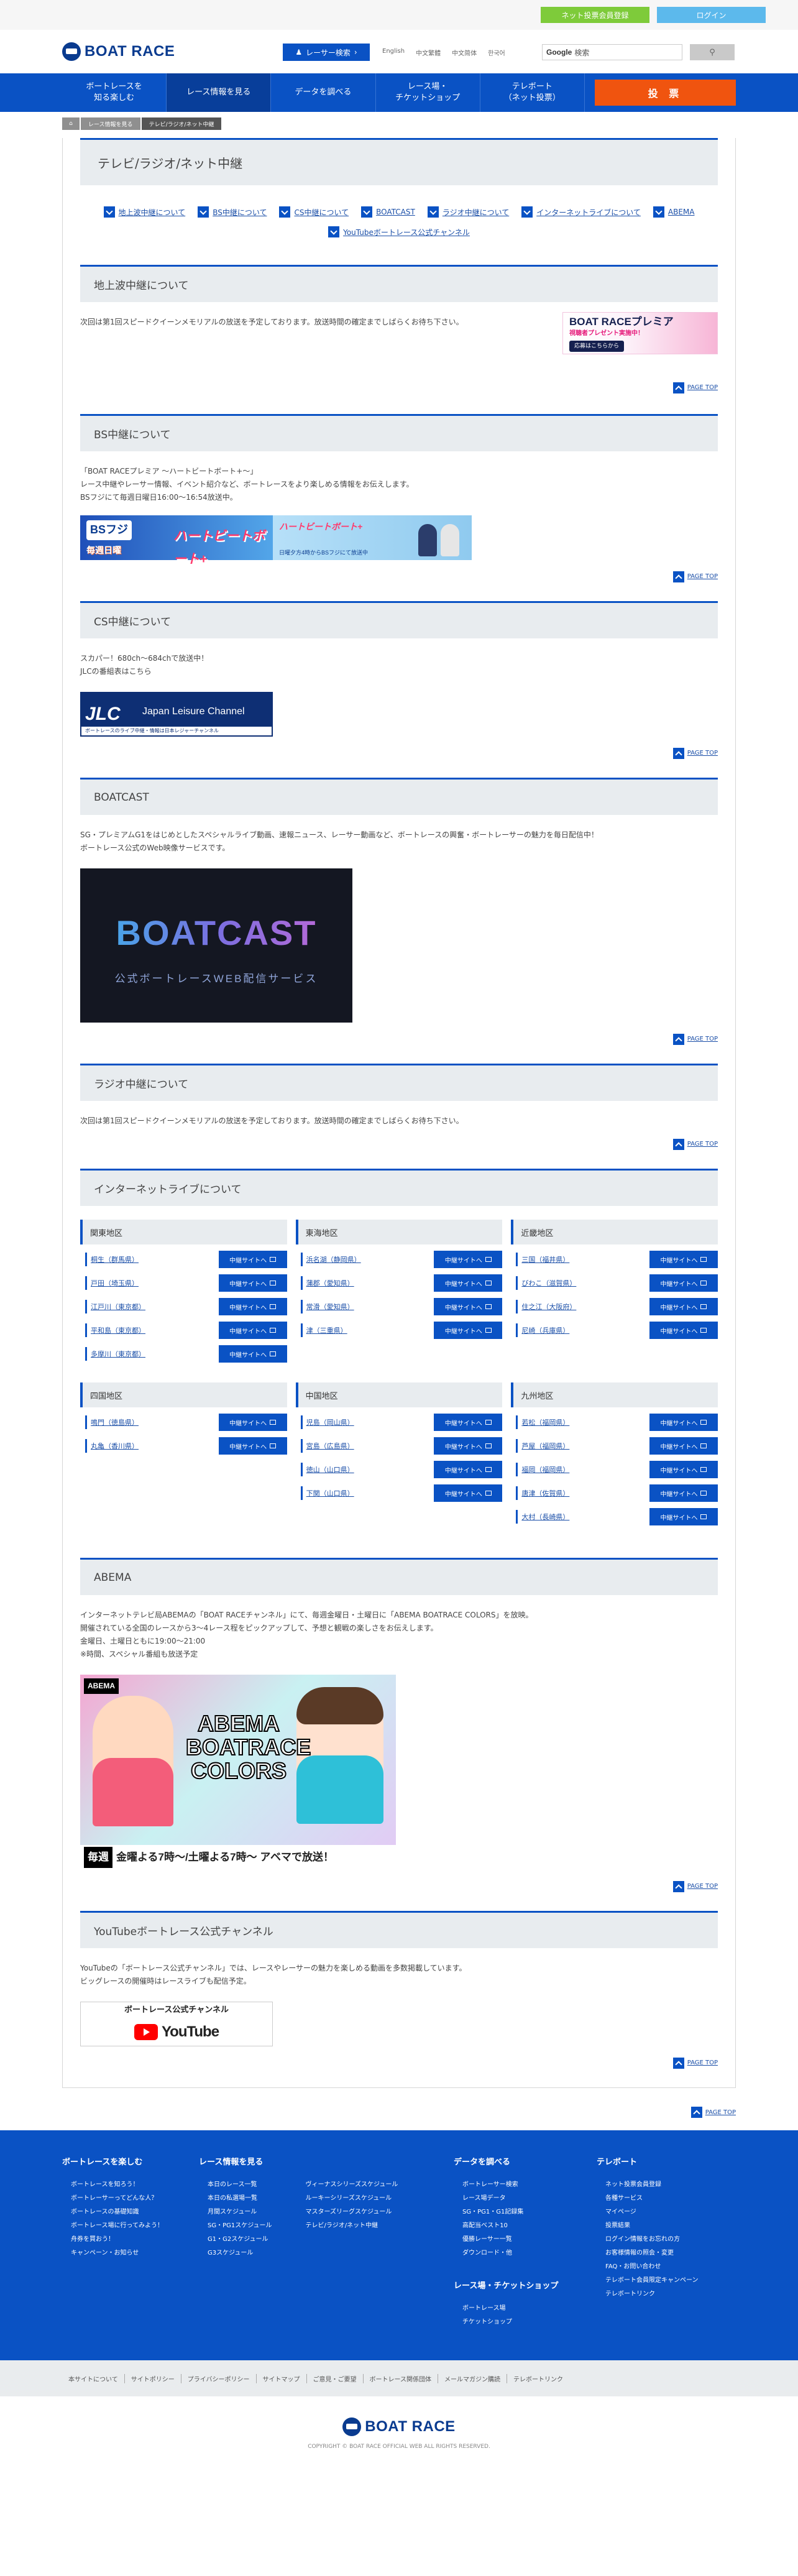 This screenshot has width=798, height=2576. Describe the element at coordinates (612, 52) in the screenshot. I see `search-input: Google 検索` at that location.